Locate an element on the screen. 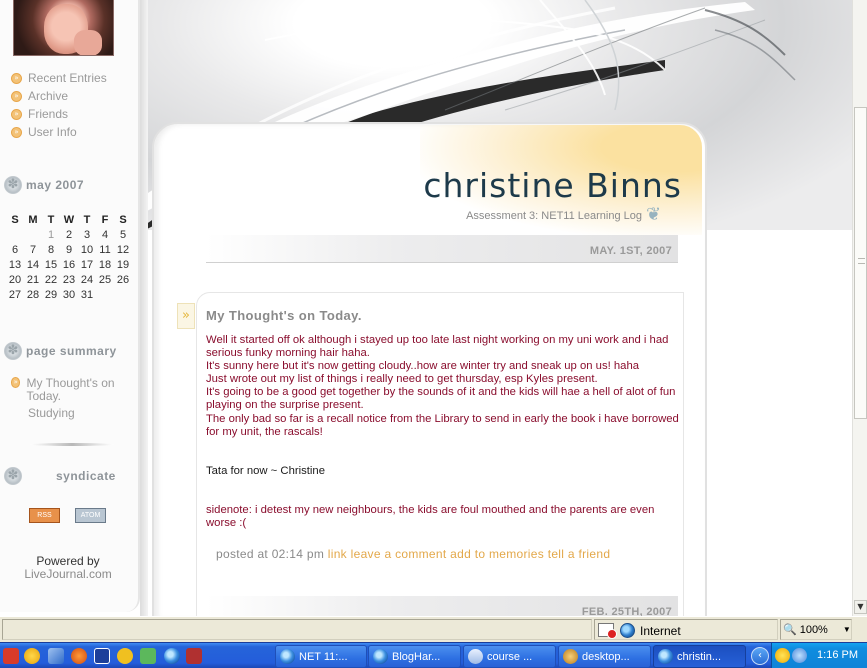 Image resolution: width=867 pixels, height=668 pixels. calendar-day: 12 is located at coordinates (123, 249).